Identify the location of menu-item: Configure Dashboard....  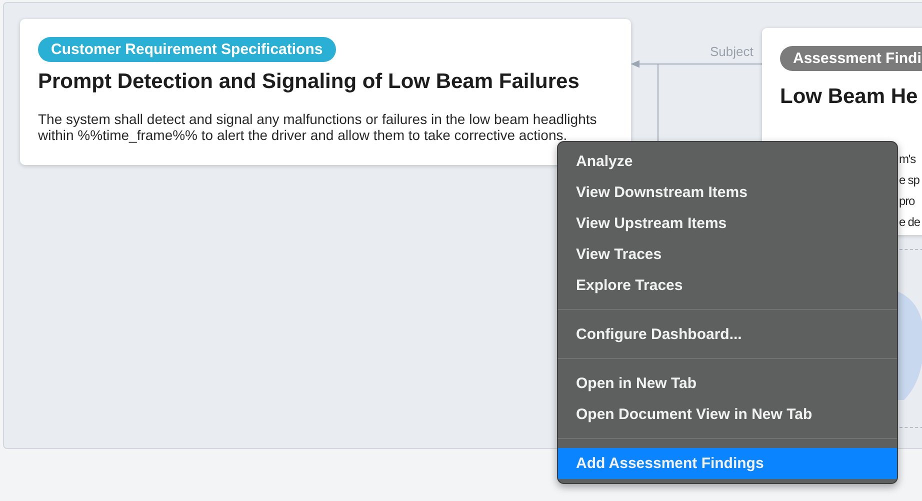
(727, 334).